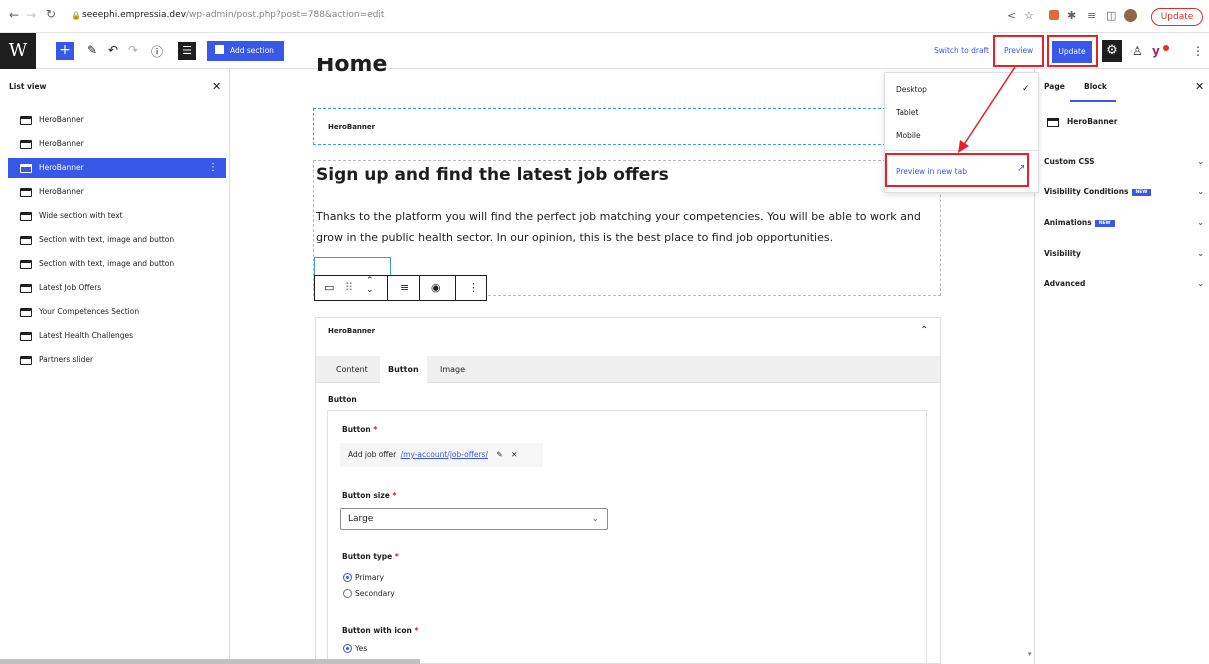 This screenshot has width=1209, height=664. I want to click on annotation-arrow, so click(987, 109).